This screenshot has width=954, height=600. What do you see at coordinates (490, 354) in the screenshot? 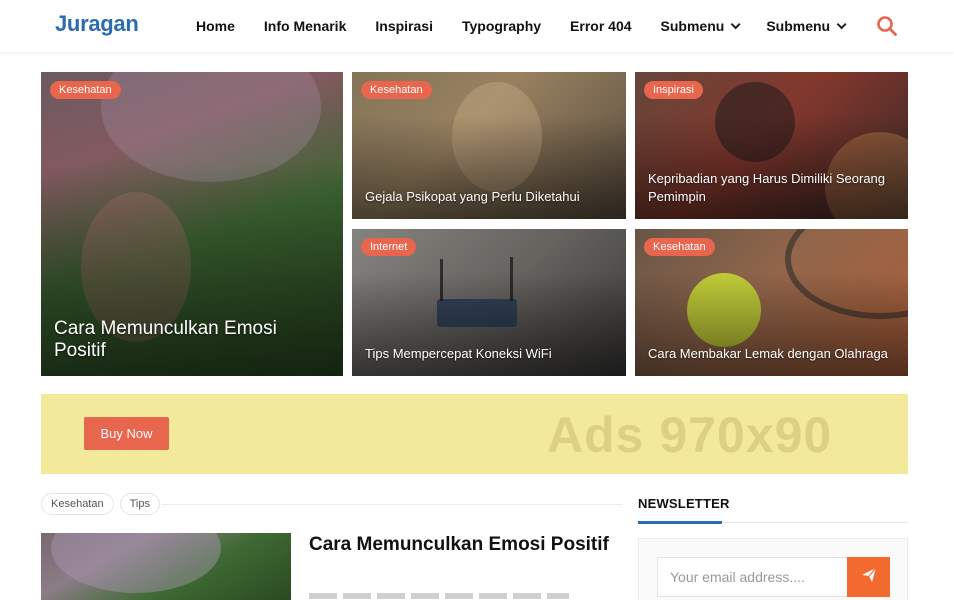
I see `featured-post-title: Tips Mempercepat Koneksi WiFi` at bounding box center [490, 354].